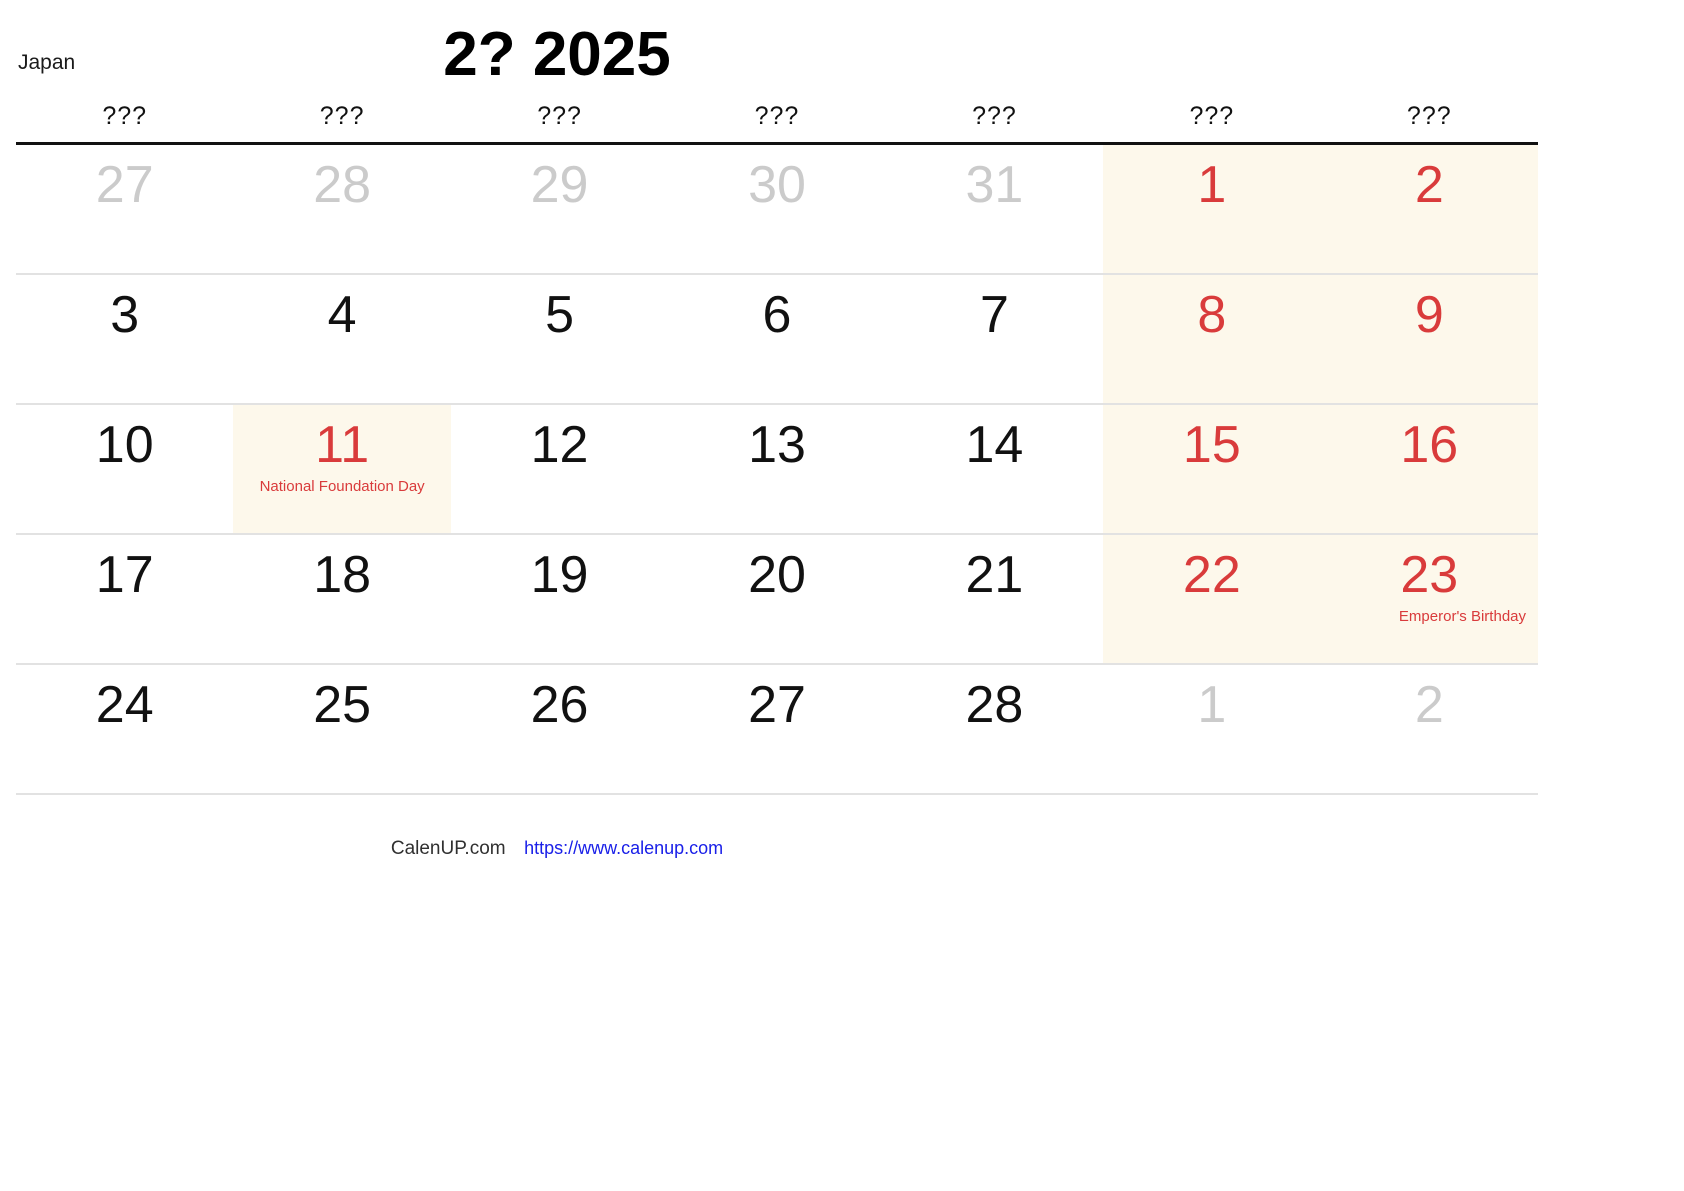 The height and width of the screenshot is (1191, 1684). Describe the element at coordinates (342, 705) in the screenshot. I see `day-number: 25` at that location.